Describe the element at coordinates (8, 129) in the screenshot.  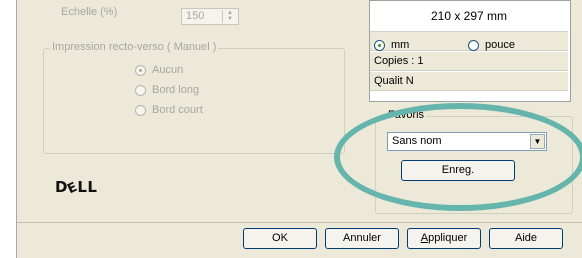
I see `left-window-edge` at that location.